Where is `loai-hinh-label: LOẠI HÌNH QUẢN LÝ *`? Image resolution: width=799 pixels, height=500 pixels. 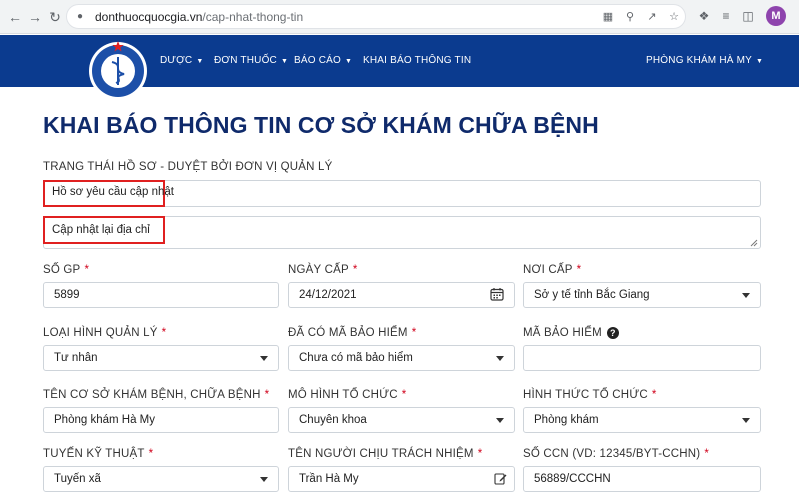 loai-hinh-label: LOẠI HÌNH QUẢN LÝ * is located at coordinates (105, 333).